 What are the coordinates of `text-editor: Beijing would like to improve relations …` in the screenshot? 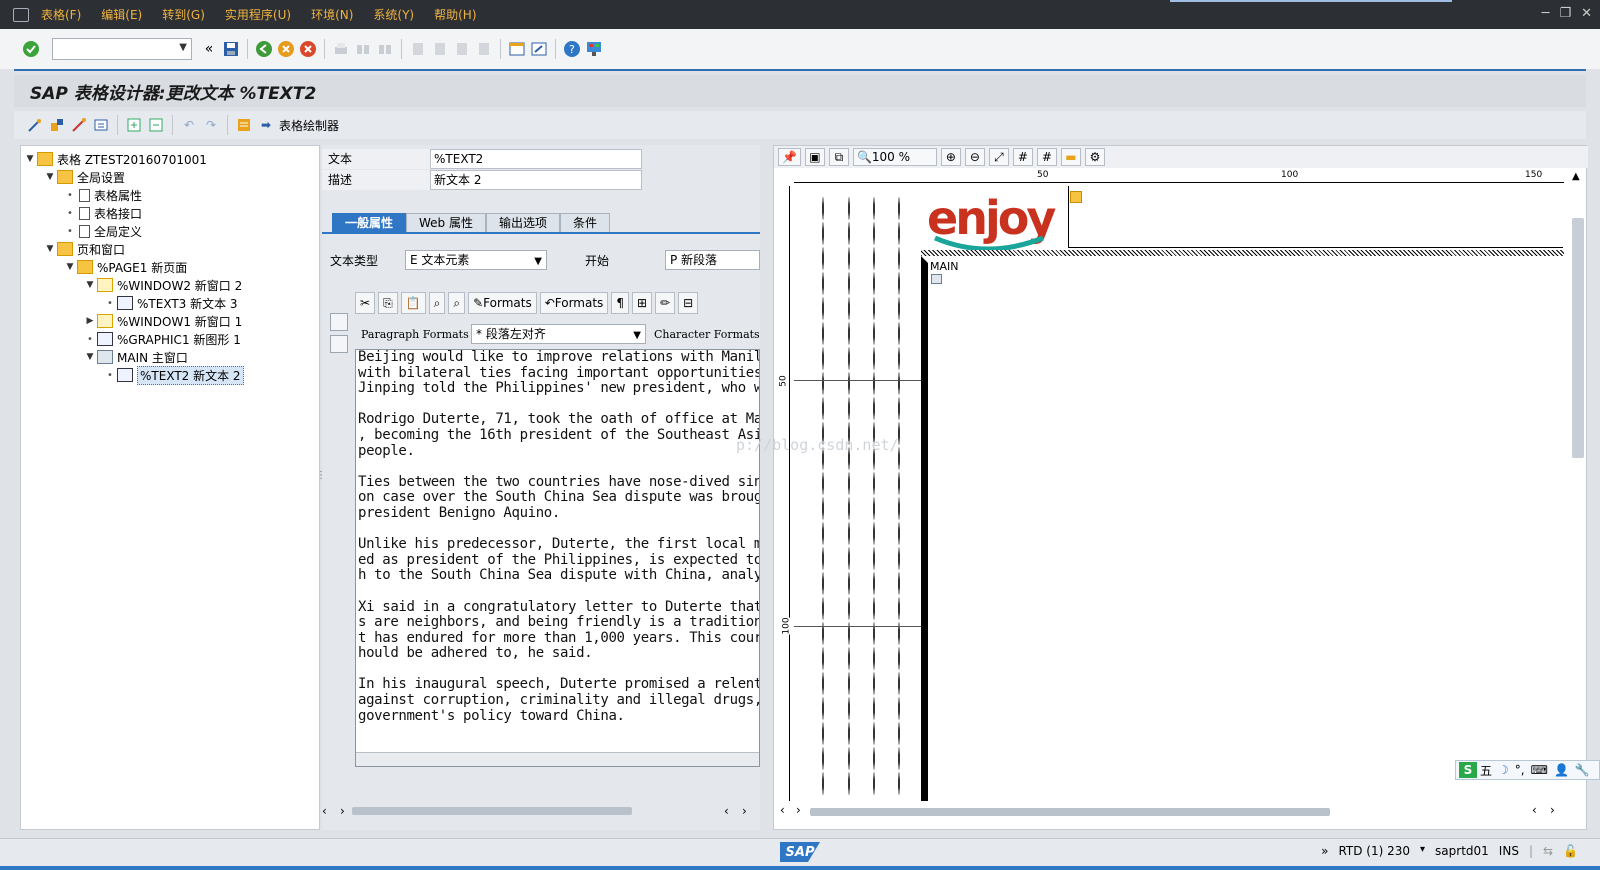 It's located at (557, 558).